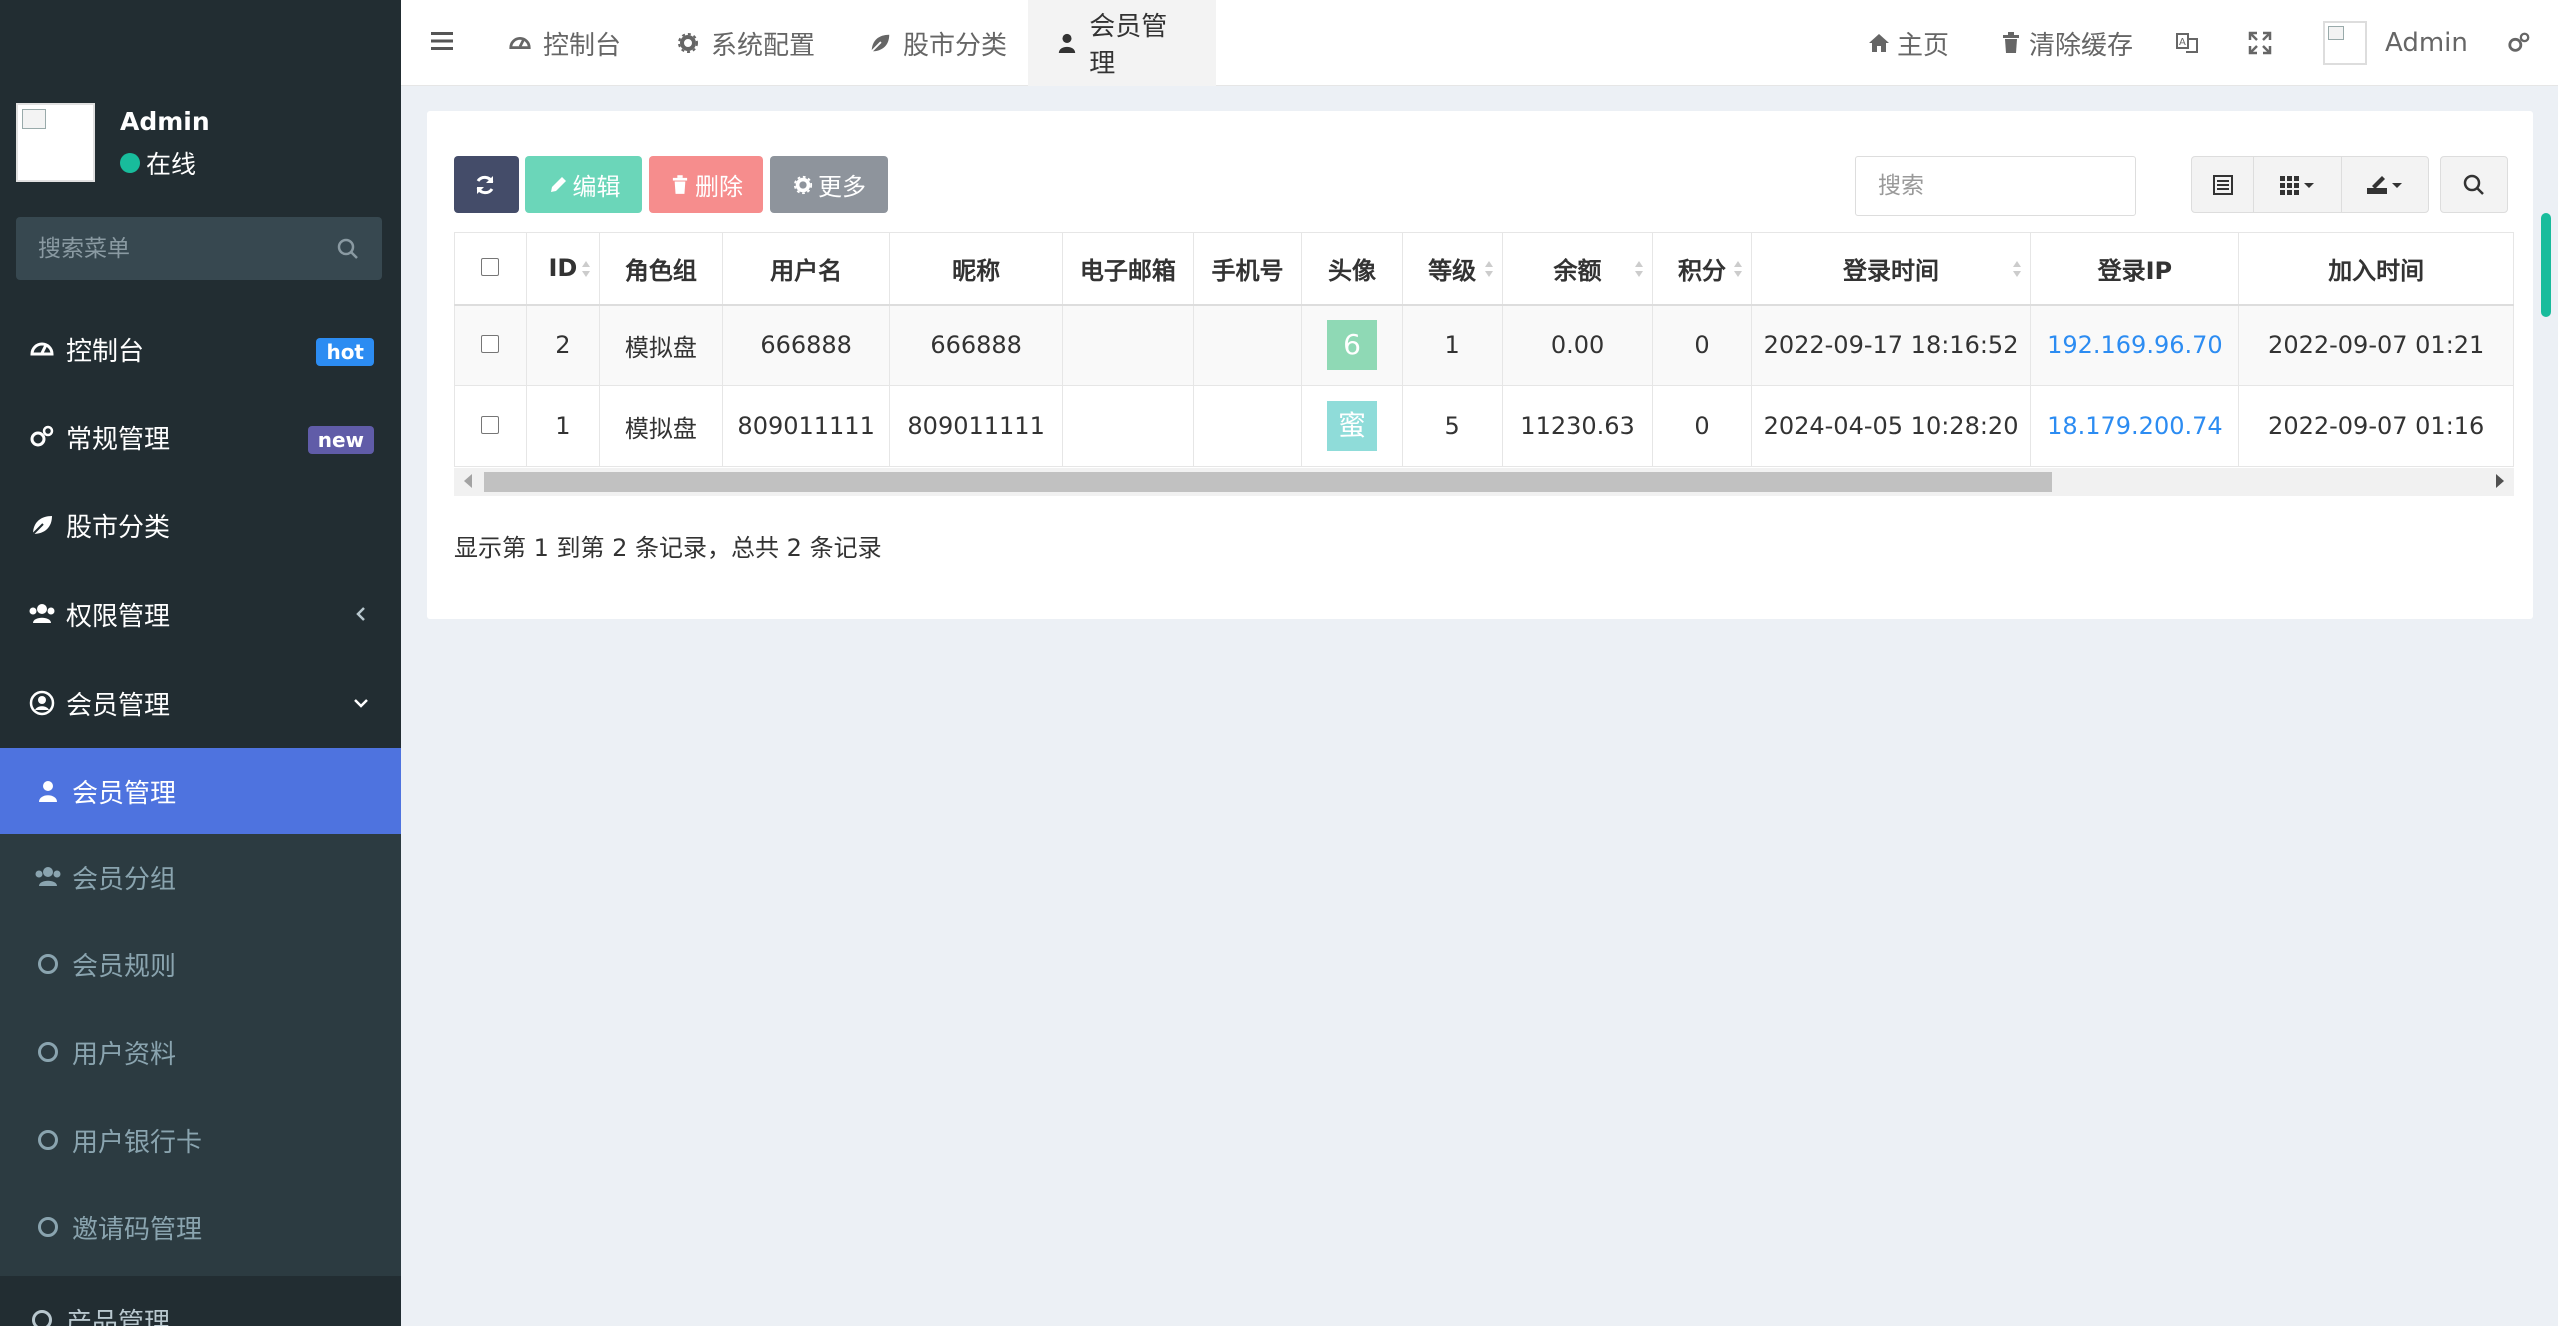  Describe the element at coordinates (171, 164) in the screenshot. I see `user-status-label: 在线` at that location.